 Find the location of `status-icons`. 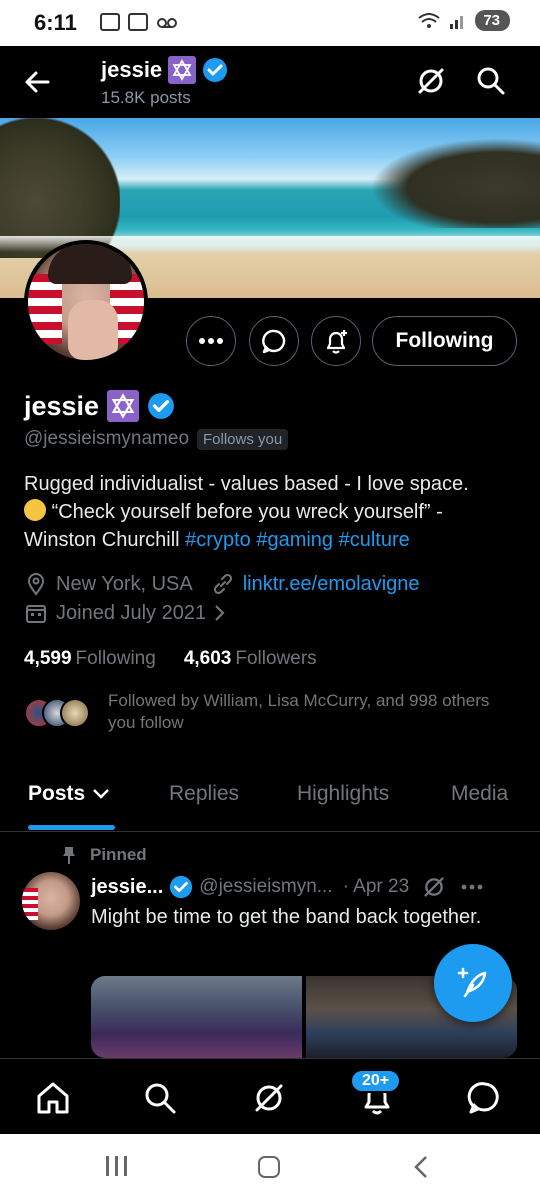

status-icons is located at coordinates (139, 22).